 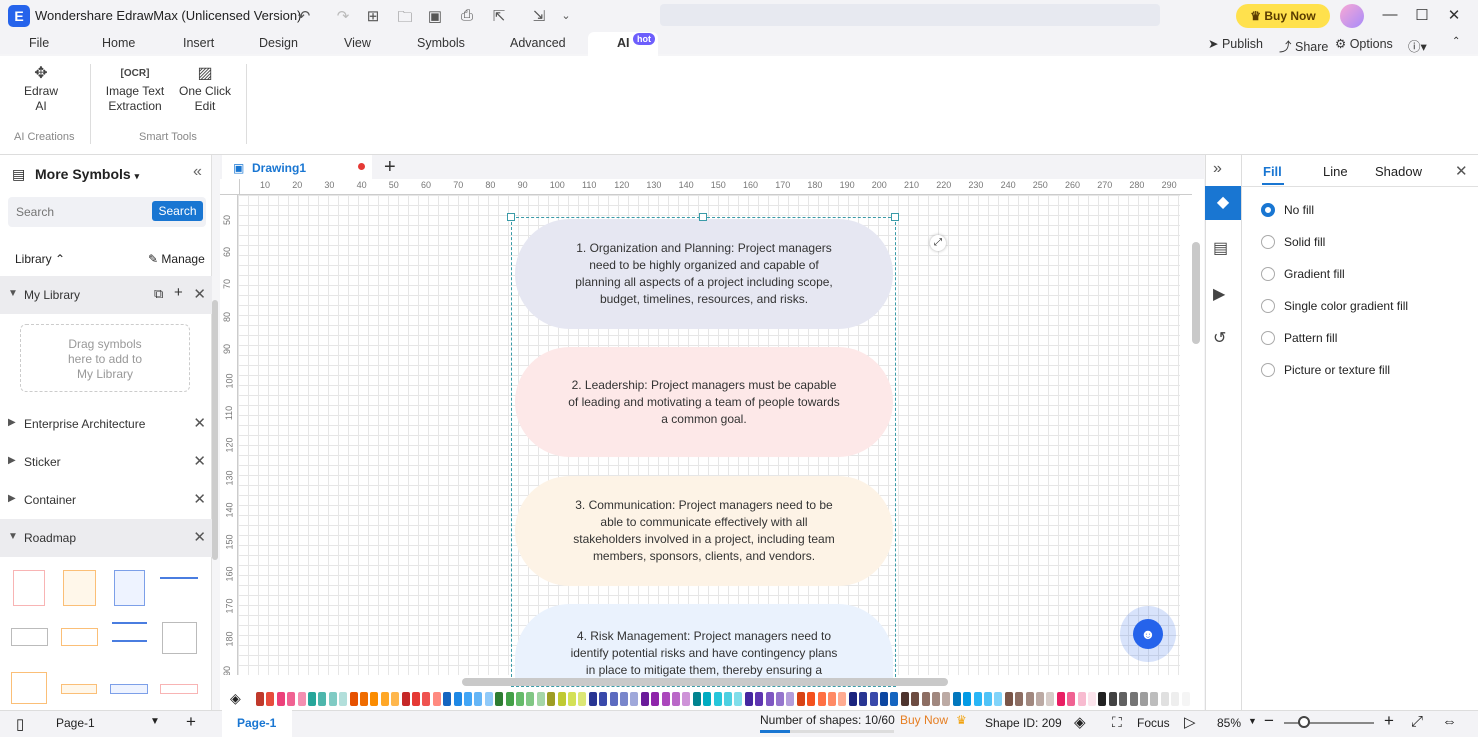 What do you see at coordinates (499, 16) in the screenshot?
I see `export-icon: ⇱` at bounding box center [499, 16].